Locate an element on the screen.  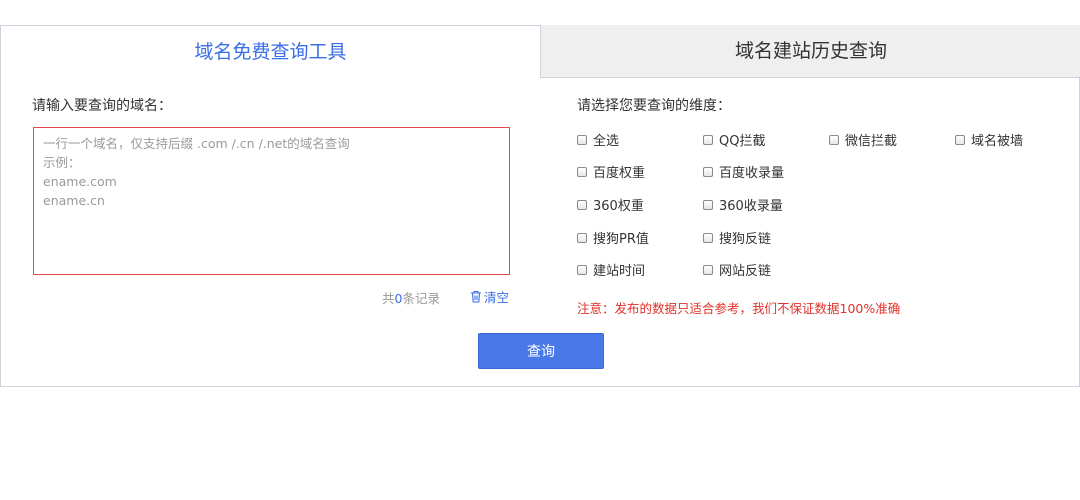
option-label: 建站时间 is located at coordinates (619, 271).